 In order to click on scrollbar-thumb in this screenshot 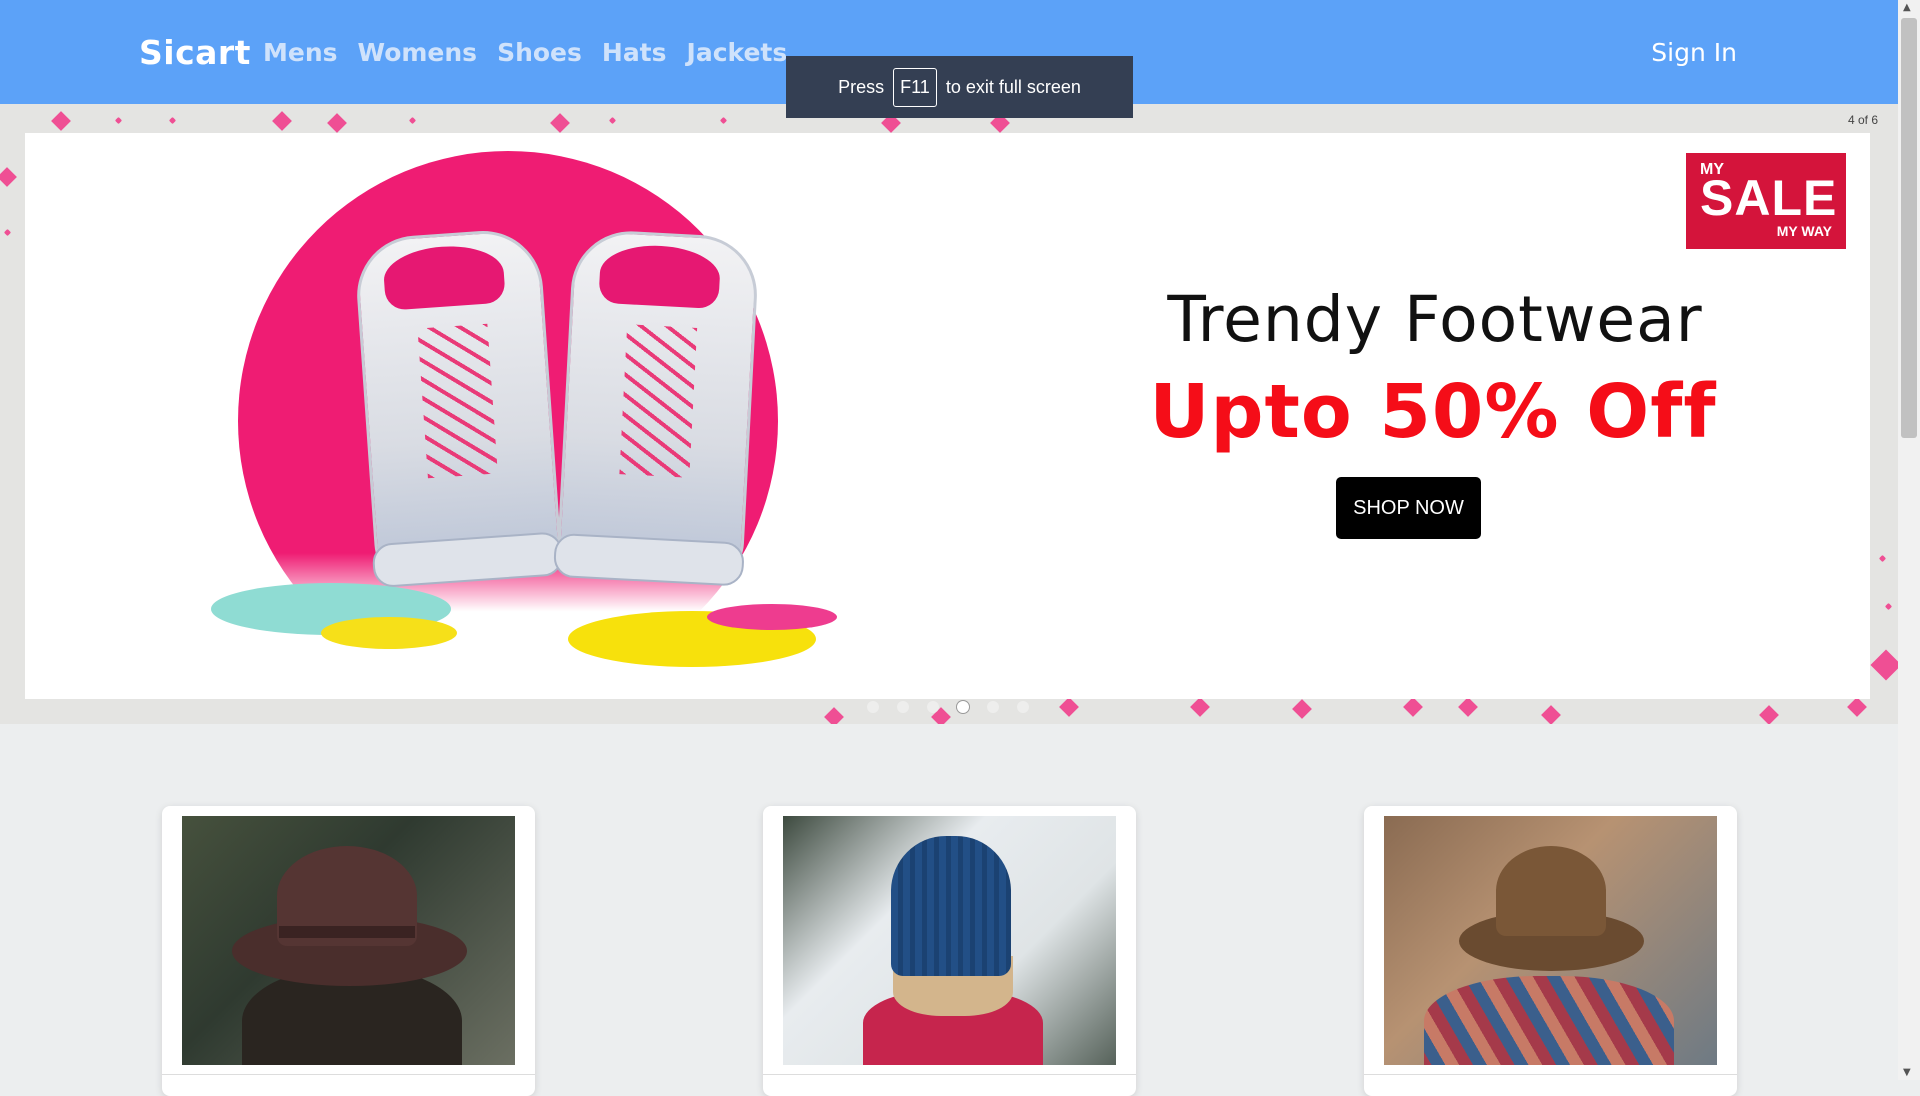, I will do `click(1909, 228)`.